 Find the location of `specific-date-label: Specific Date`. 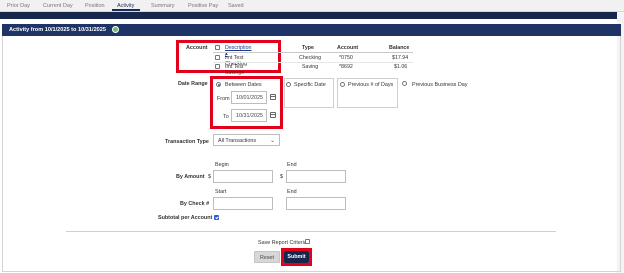

specific-date-label: Specific Date is located at coordinates (310, 85).